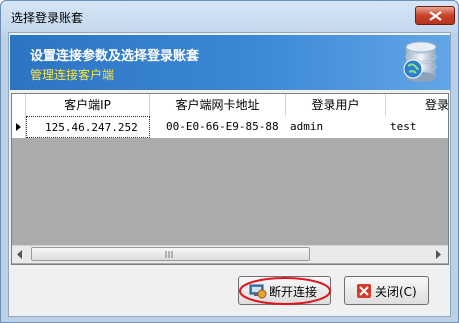 The height and width of the screenshot is (323, 459). What do you see at coordinates (88, 105) in the screenshot?
I see `column-header-client-ip: 客户端IP` at bounding box center [88, 105].